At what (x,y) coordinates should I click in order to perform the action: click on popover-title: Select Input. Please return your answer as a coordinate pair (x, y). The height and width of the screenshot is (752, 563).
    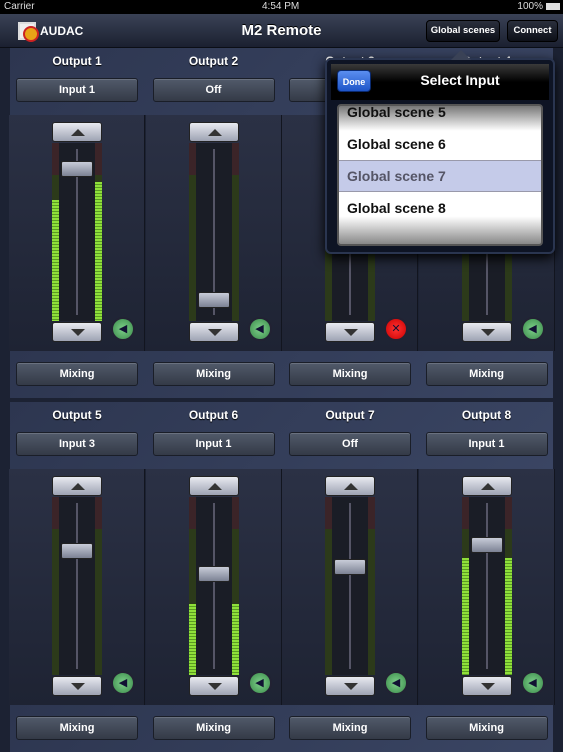
    Looking at the image, I should click on (460, 80).